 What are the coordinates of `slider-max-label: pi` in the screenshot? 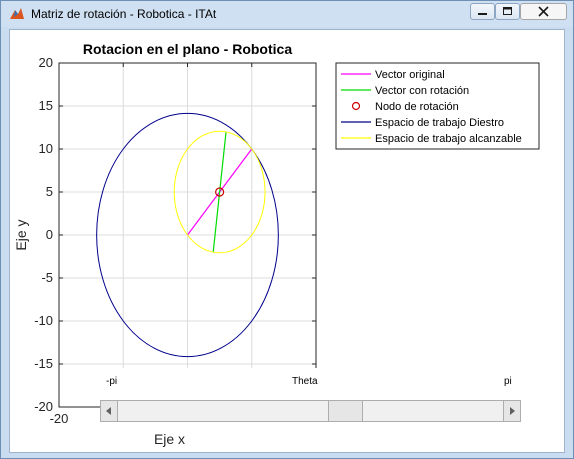 It's located at (508, 381).